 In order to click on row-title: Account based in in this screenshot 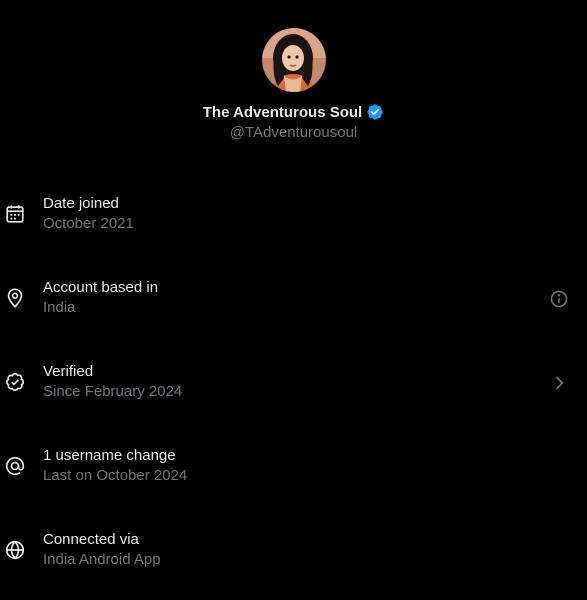, I will do `click(101, 287)`.